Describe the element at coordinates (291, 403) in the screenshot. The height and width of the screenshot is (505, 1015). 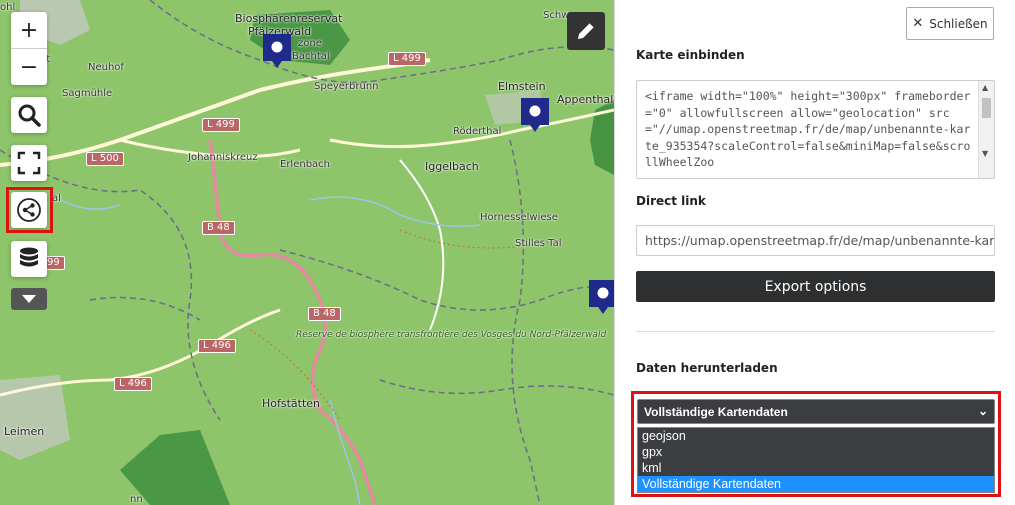
I see `place-label: Hofstätten` at that location.